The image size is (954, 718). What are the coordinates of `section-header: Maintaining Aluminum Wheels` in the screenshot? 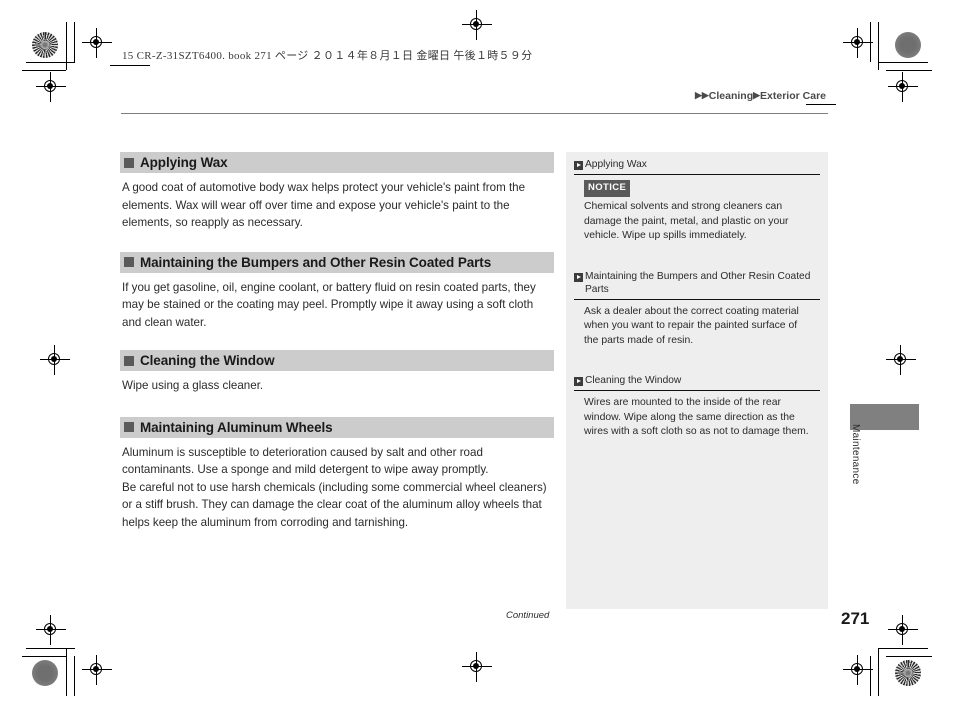 It's located at (337, 427).